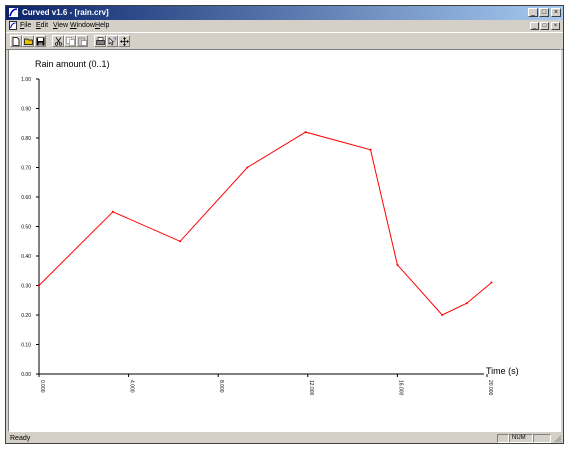 Image resolution: width=573 pixels, height=459 pixels. I want to click on open-button, so click(28, 41).